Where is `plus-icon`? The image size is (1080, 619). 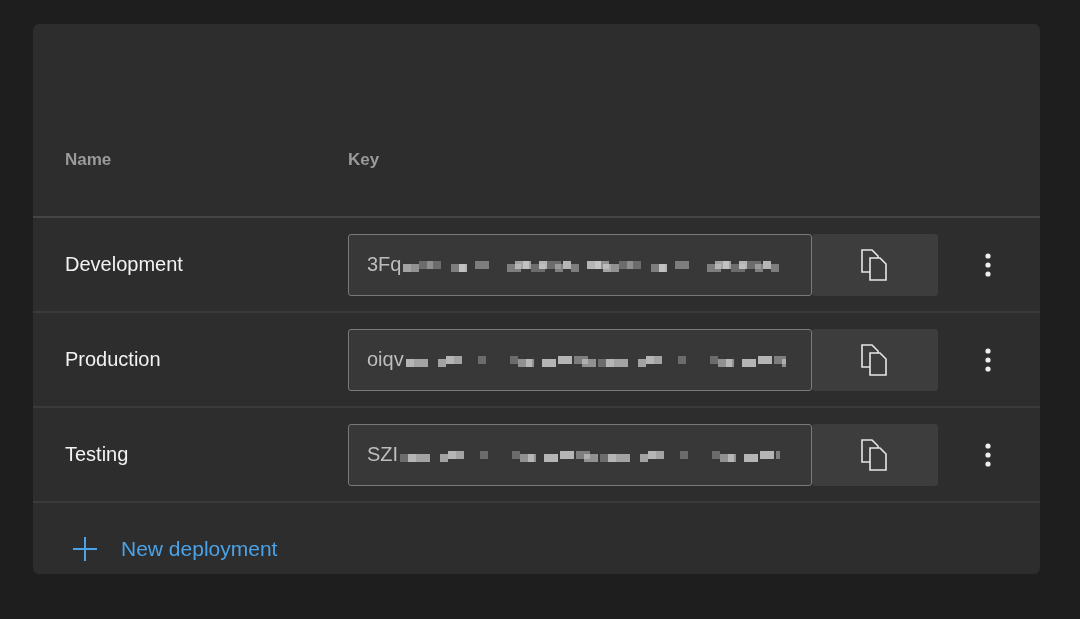
plus-icon is located at coordinates (85, 549).